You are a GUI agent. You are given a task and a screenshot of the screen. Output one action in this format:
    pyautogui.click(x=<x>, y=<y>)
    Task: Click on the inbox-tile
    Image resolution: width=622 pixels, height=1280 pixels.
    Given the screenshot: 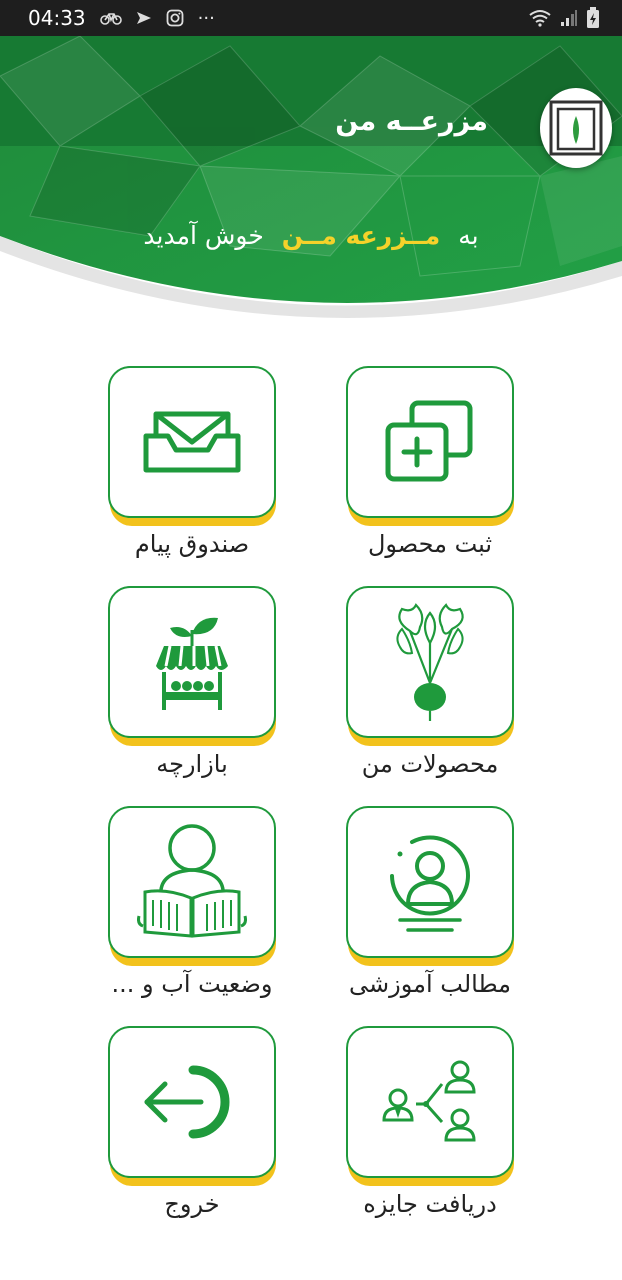 What is the action you would take?
    pyautogui.click(x=192, y=446)
    